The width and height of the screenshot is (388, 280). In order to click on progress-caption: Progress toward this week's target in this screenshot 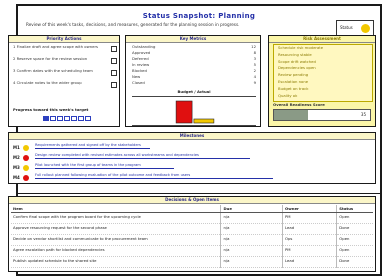, I will do `click(51, 109)`.